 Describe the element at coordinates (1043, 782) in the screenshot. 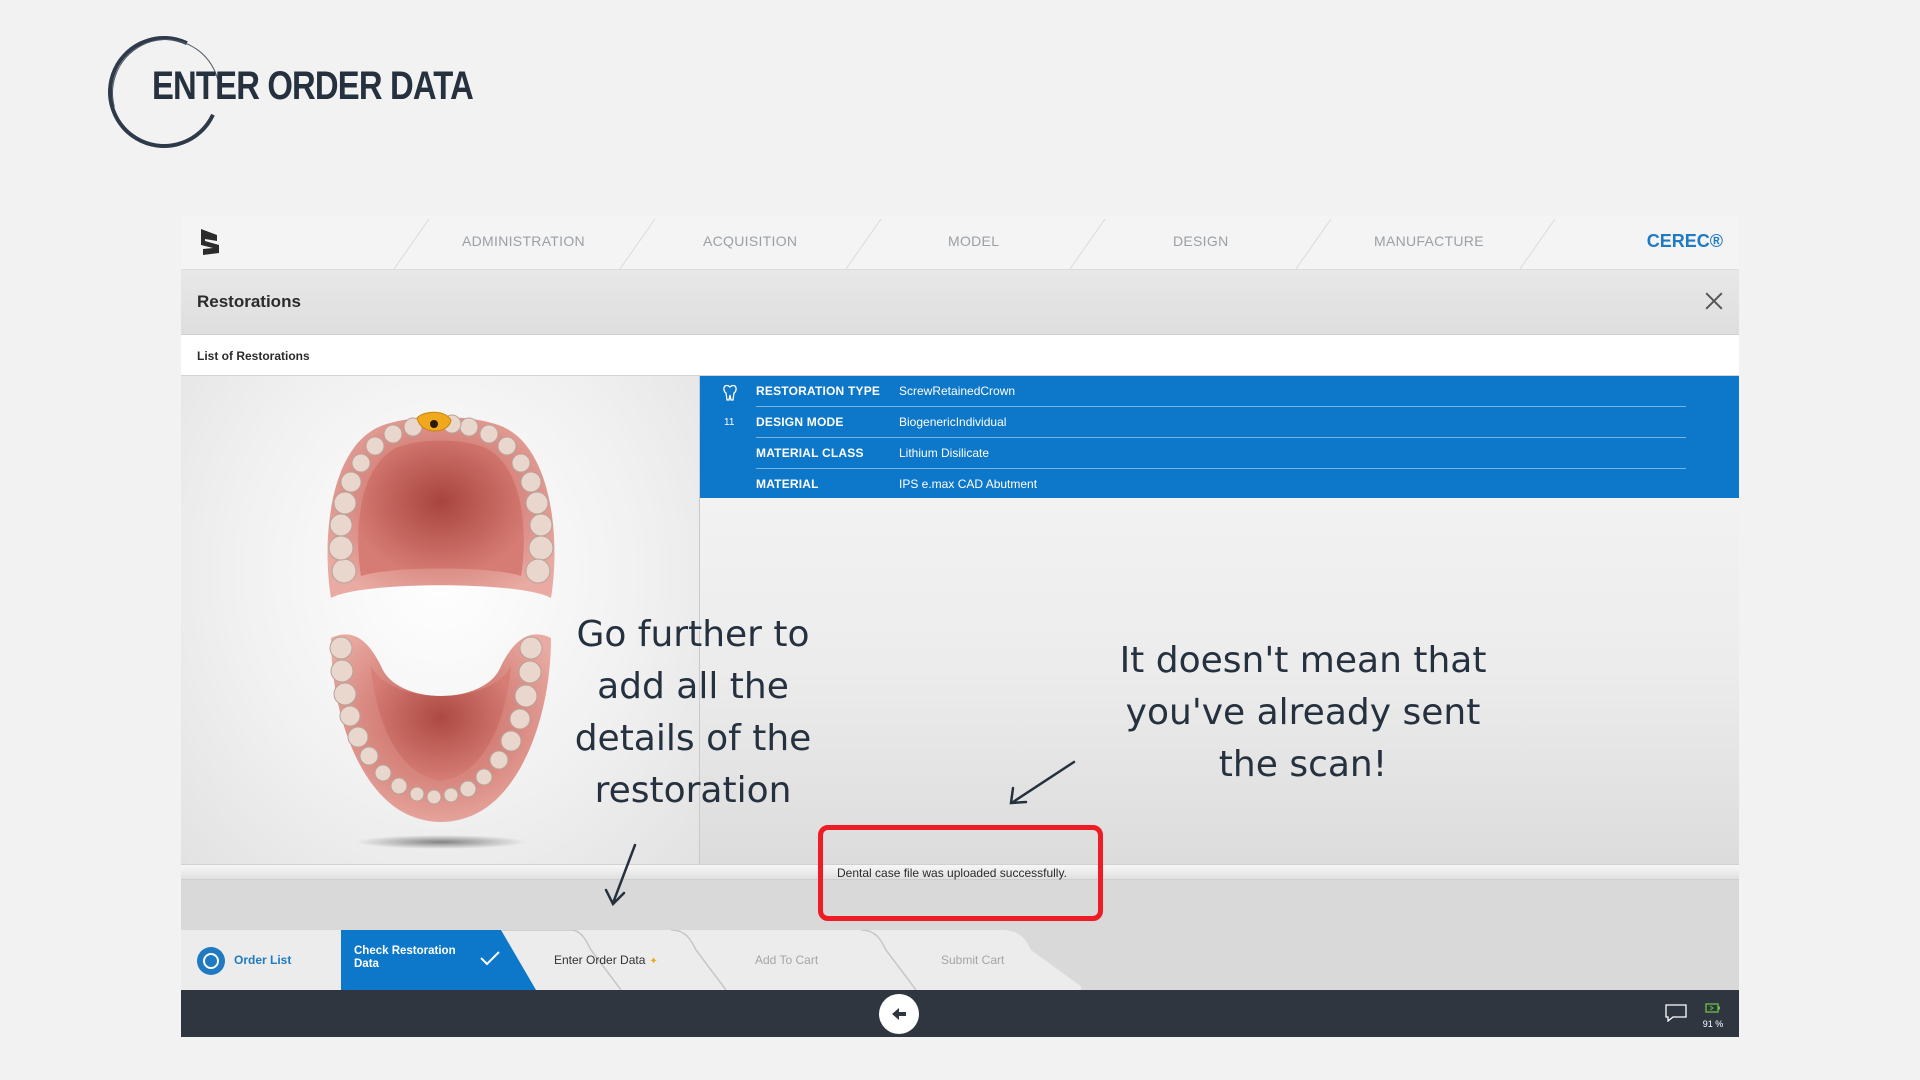

I see `arrow-down-left-icon` at that location.